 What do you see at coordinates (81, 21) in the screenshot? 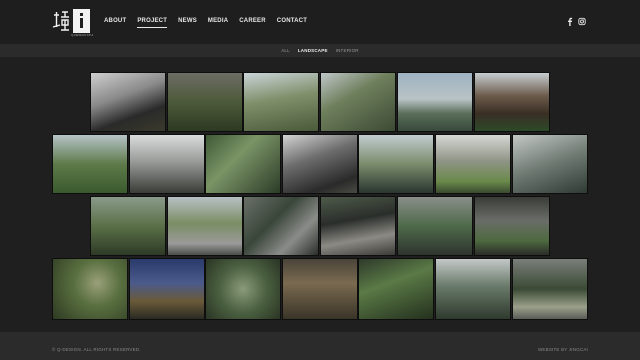
I see `logo-mark-icon` at bounding box center [81, 21].